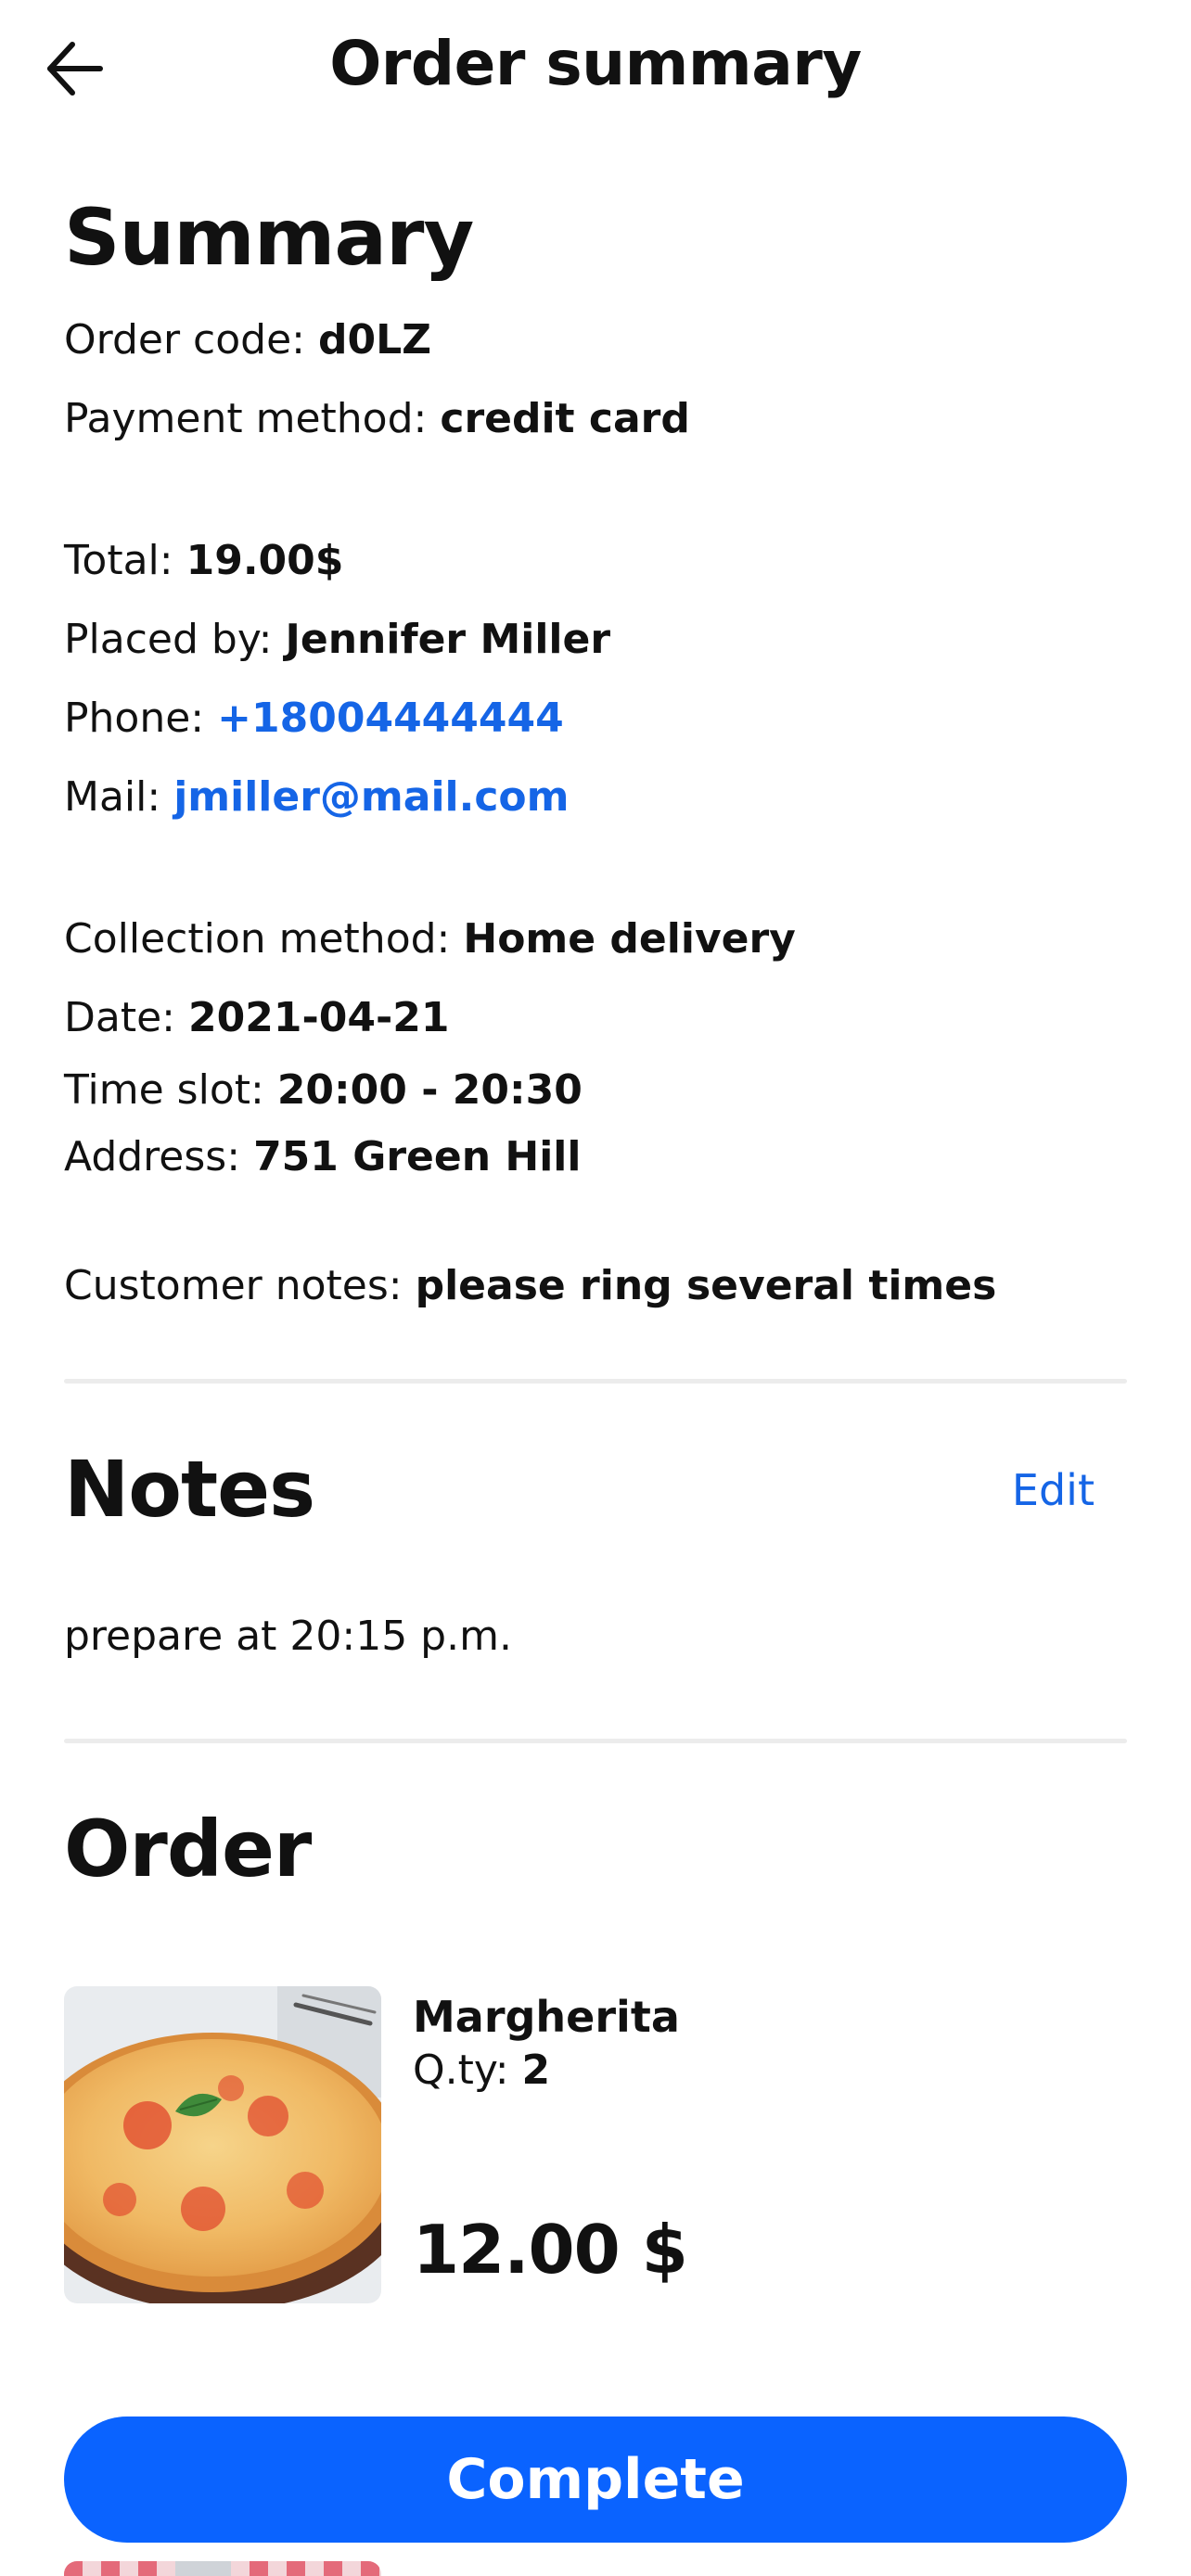 The height and width of the screenshot is (2576, 1191). I want to click on order-code-value: d0LZ, so click(374, 340).